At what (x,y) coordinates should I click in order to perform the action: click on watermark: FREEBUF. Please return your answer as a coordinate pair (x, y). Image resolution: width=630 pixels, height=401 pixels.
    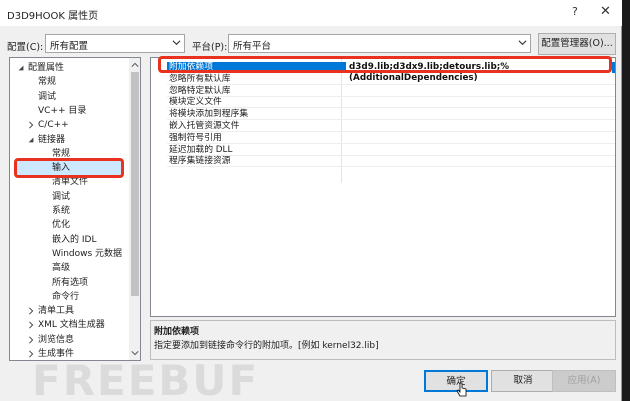
    Looking at the image, I should click on (146, 378).